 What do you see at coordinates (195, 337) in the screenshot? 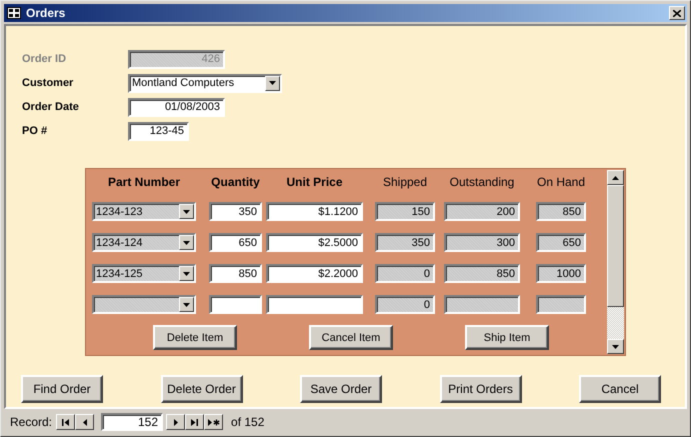
I see `item-button: Delete Item` at bounding box center [195, 337].